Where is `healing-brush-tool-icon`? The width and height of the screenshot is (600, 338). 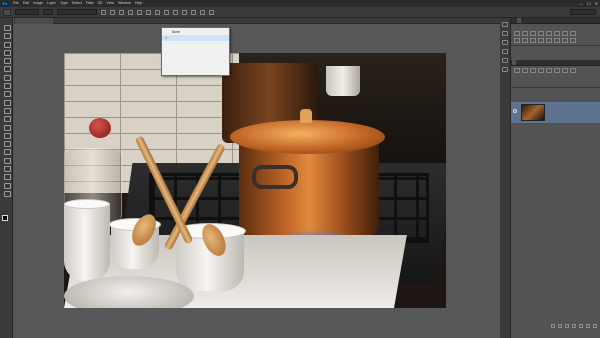
healing-brush-tool-icon is located at coordinates (7, 77).